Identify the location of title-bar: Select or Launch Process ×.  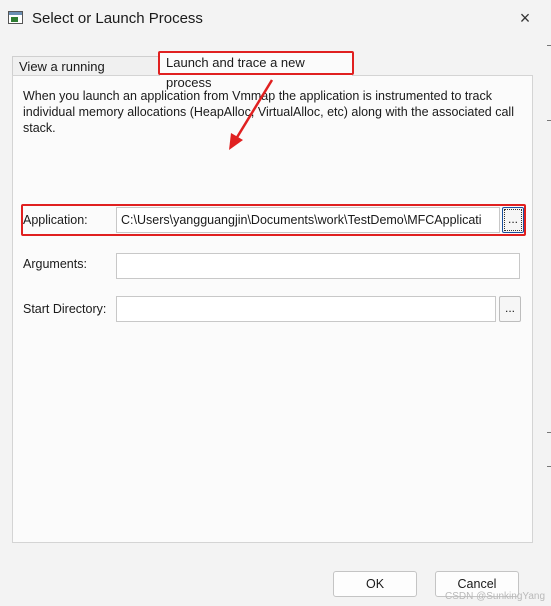
(275, 19).